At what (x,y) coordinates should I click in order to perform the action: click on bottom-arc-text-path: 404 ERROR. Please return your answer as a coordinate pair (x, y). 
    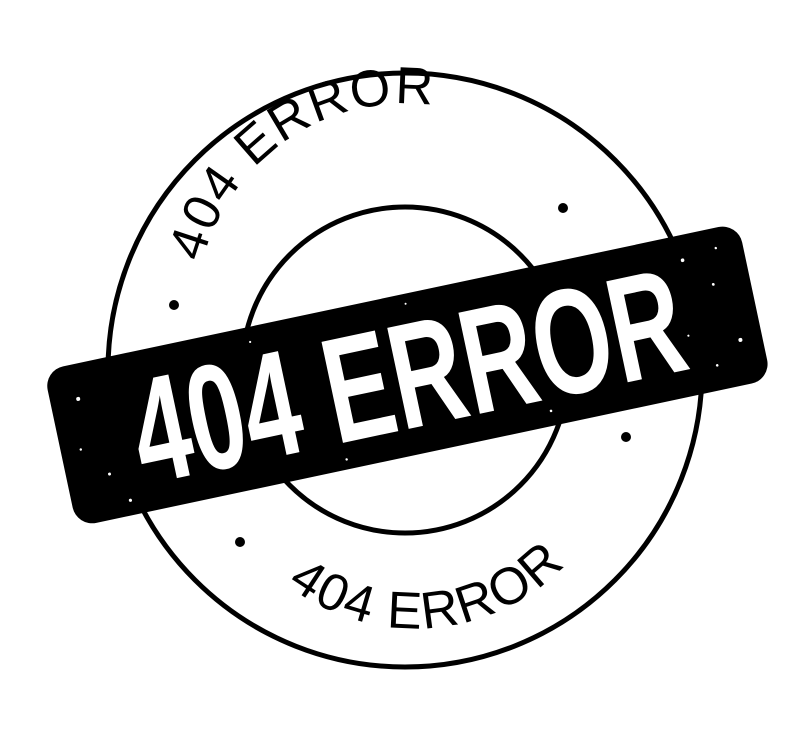
    Looking at the image, I should click on (426, 585).